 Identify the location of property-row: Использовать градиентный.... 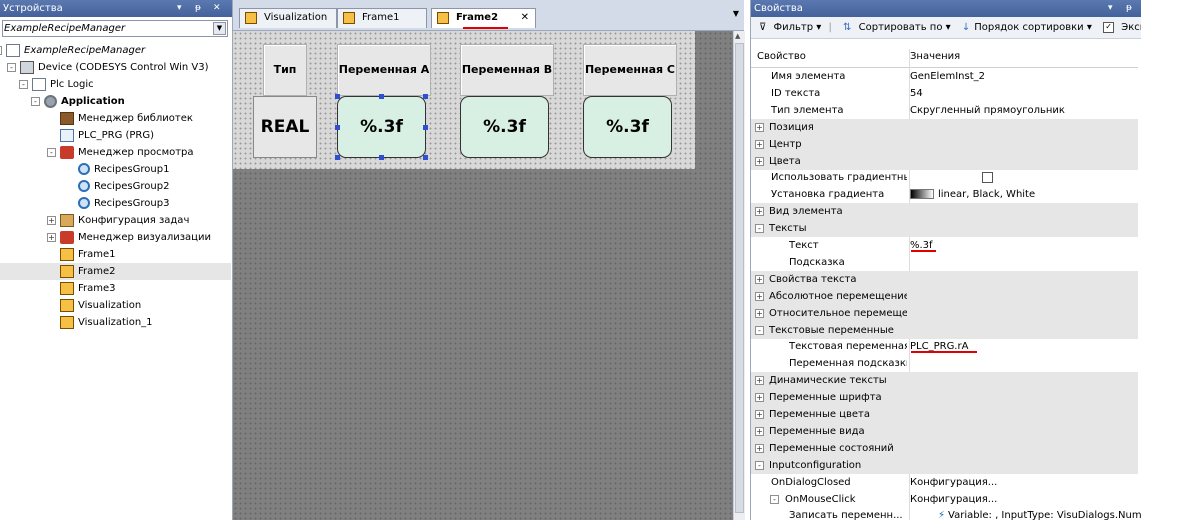
(944, 177).